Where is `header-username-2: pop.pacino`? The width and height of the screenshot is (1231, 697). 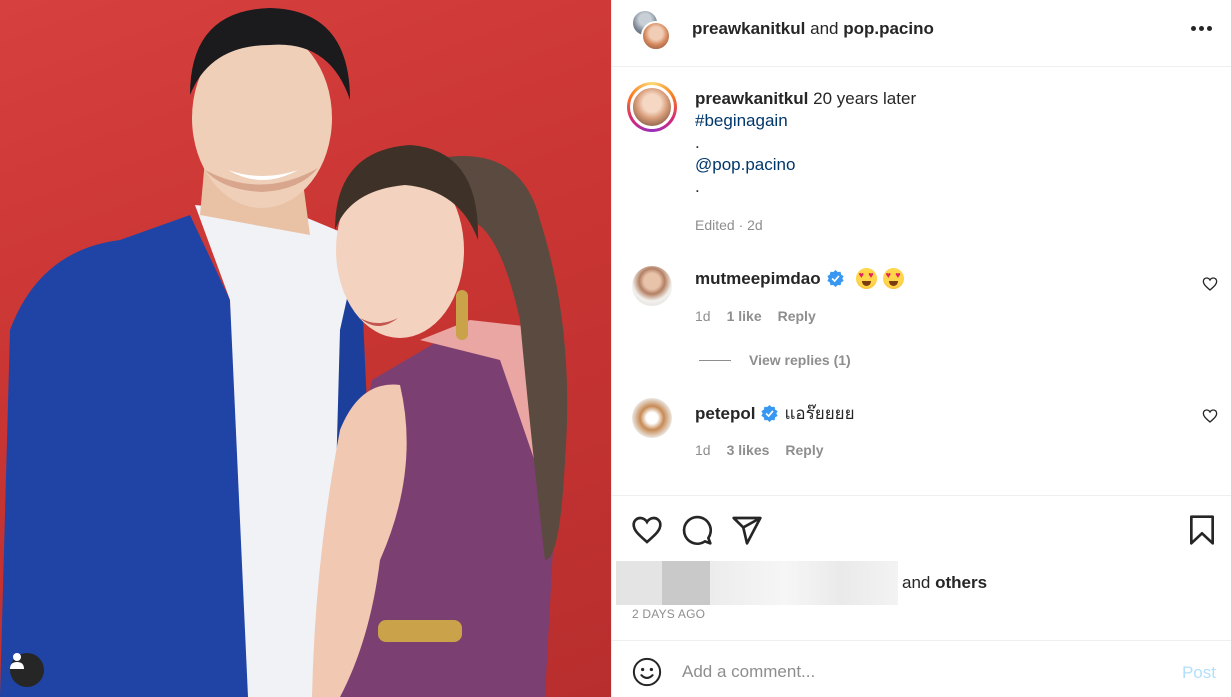
header-username-2: pop.pacino is located at coordinates (888, 28).